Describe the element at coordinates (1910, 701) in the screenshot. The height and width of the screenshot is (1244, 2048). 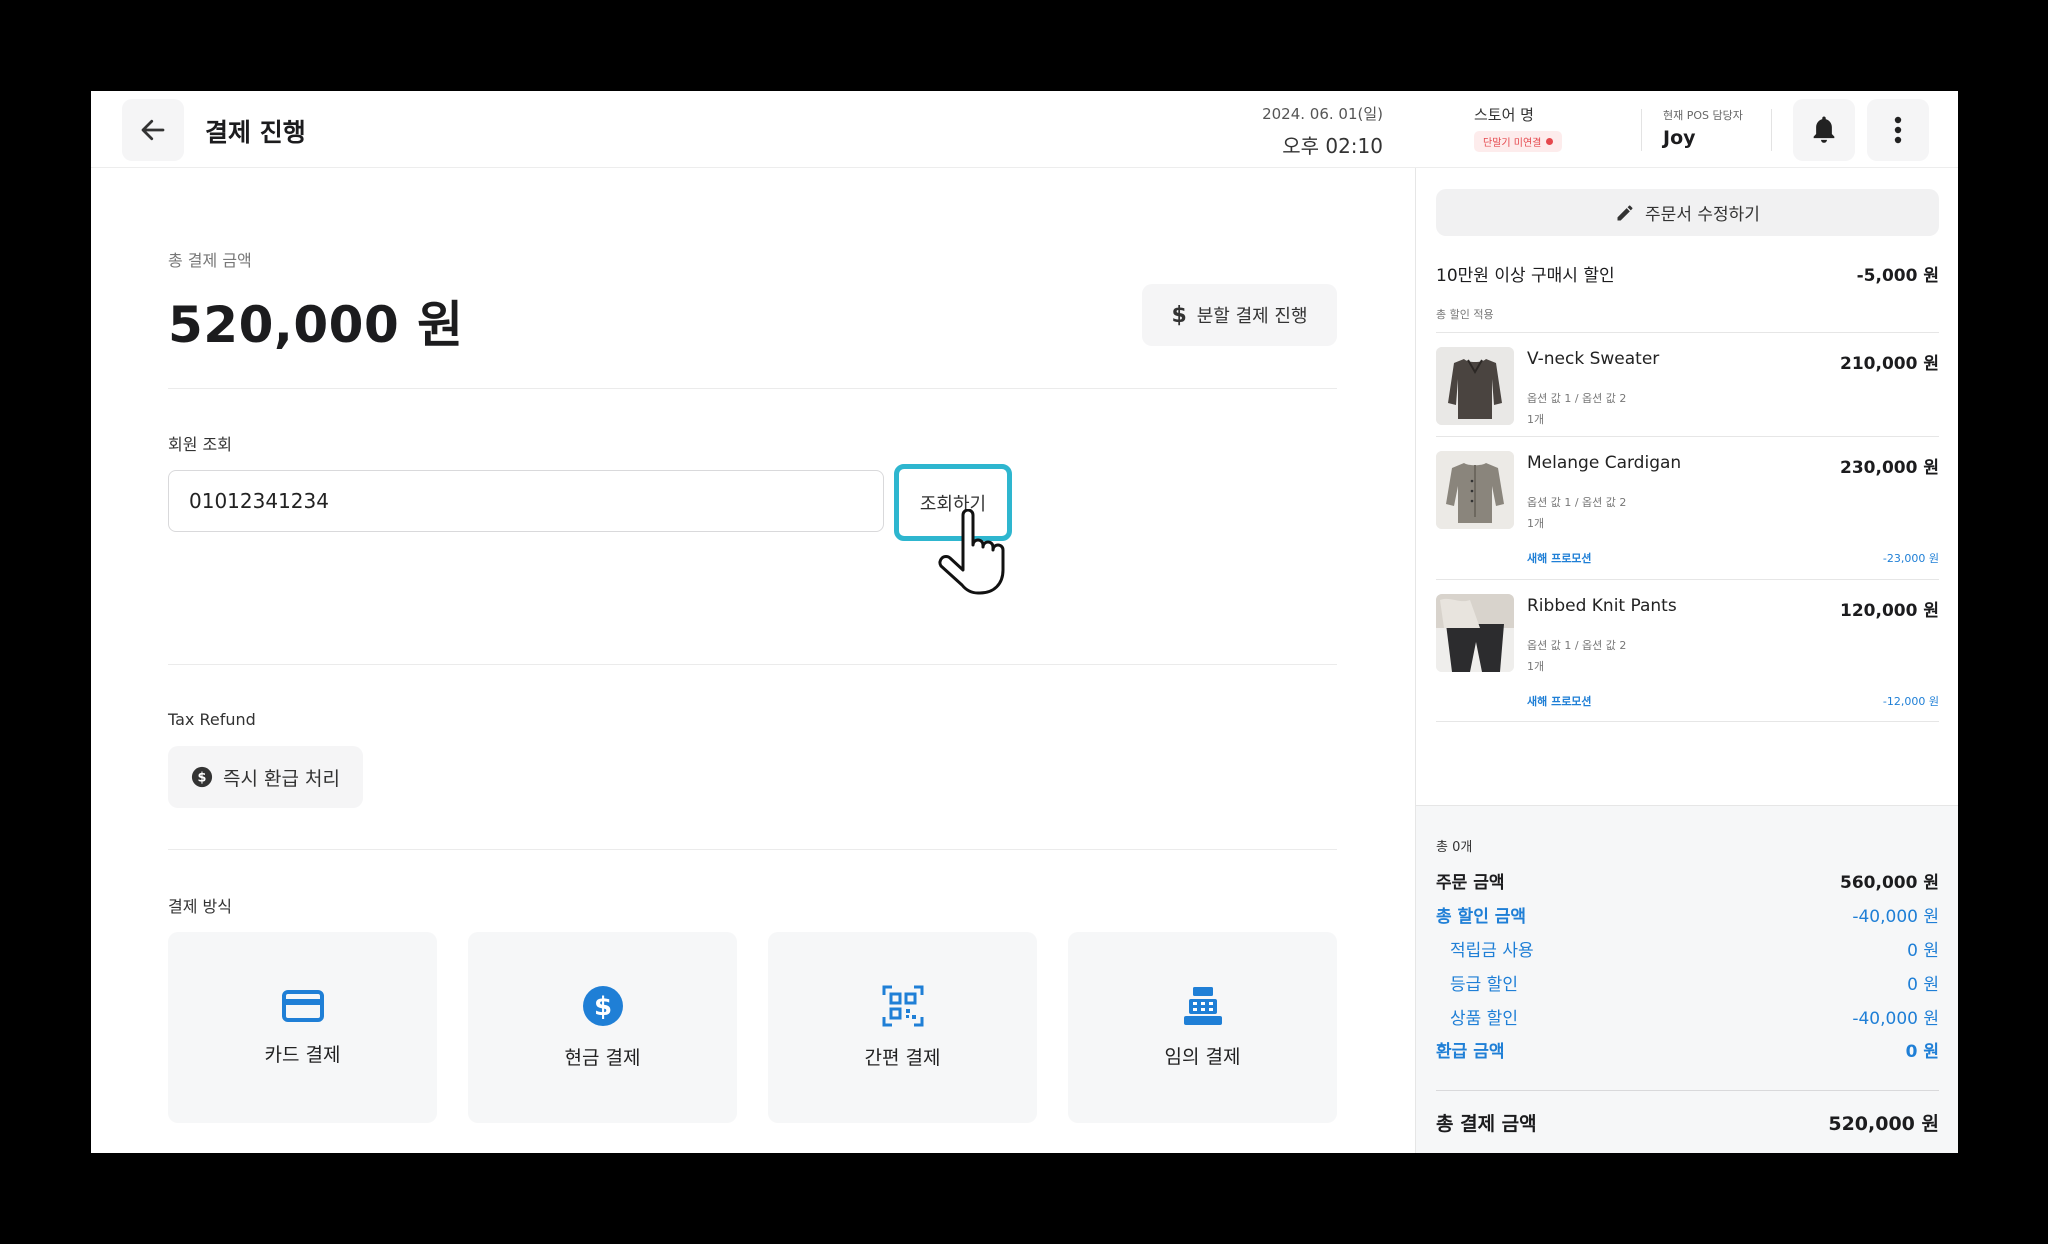
I see `item-promotion-value: -12,000 원` at that location.